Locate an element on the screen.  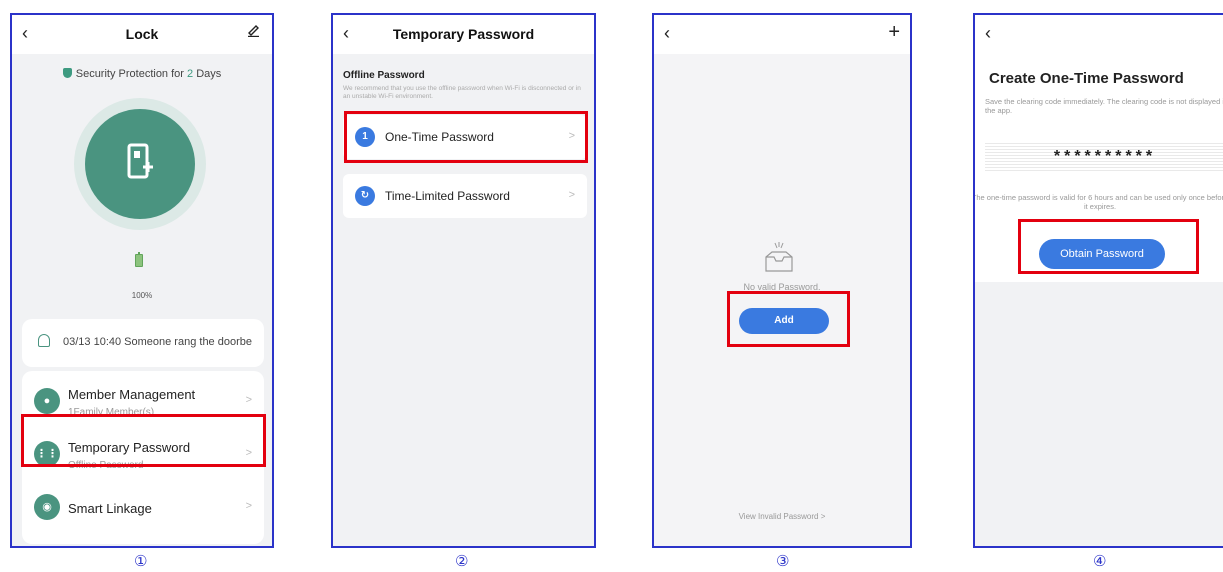
refresh-icon: ↻ is located at coordinates (365, 196).